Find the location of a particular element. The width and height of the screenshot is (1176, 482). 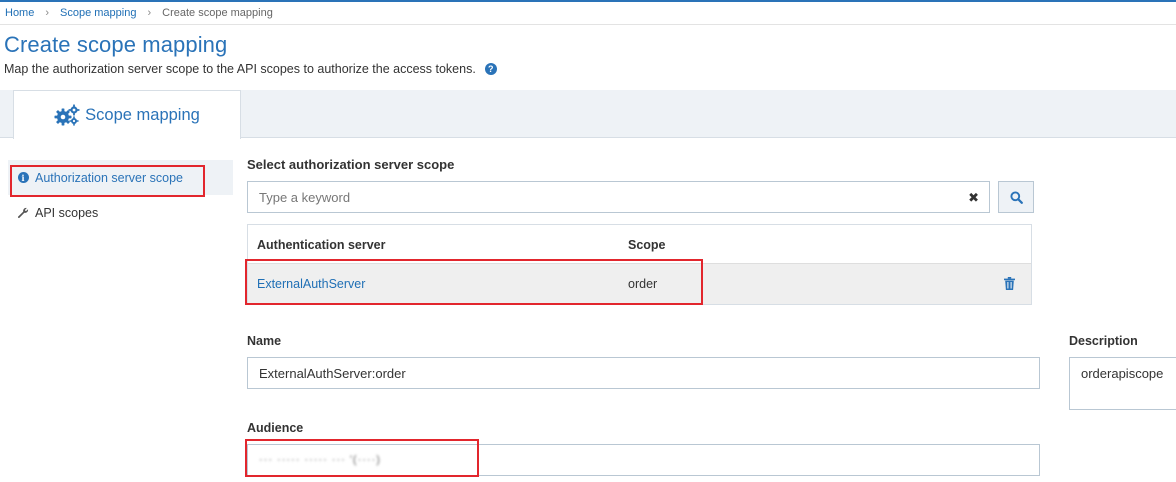

name-label: Name is located at coordinates (264, 341).